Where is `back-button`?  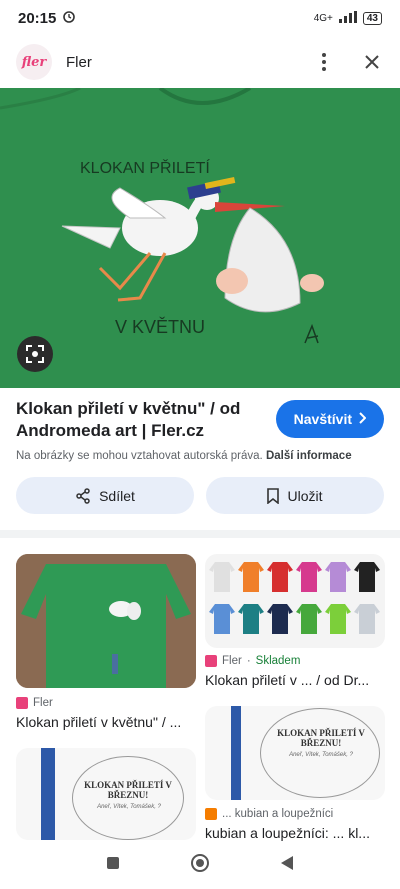
back-button is located at coordinates (287, 865).